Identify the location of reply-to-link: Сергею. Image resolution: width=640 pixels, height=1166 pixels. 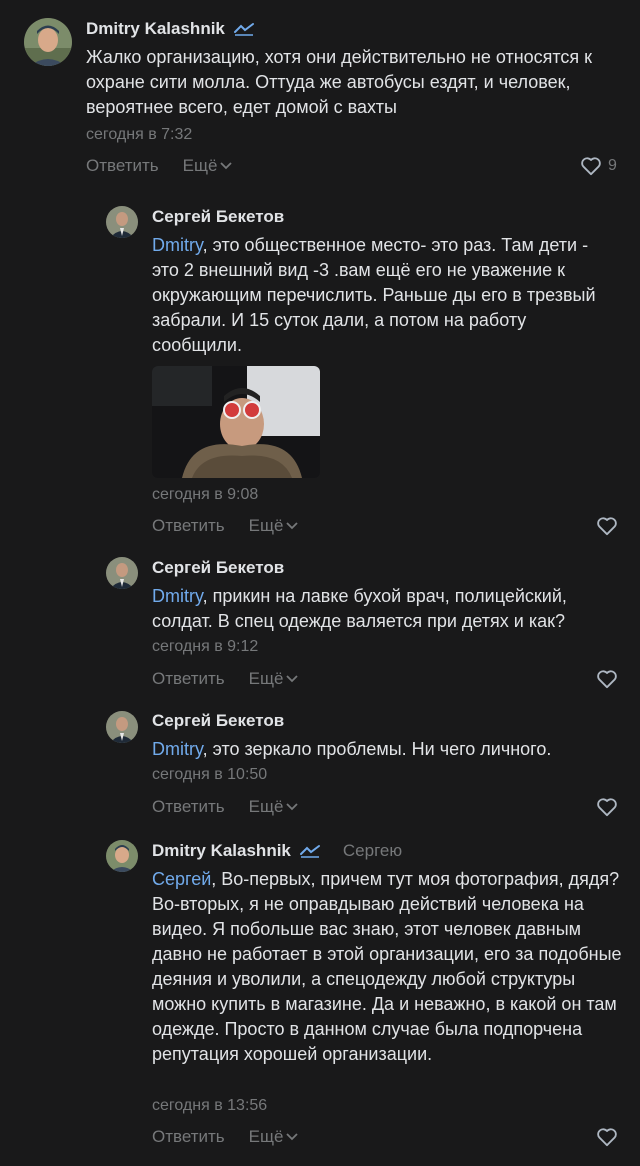
(372, 851).